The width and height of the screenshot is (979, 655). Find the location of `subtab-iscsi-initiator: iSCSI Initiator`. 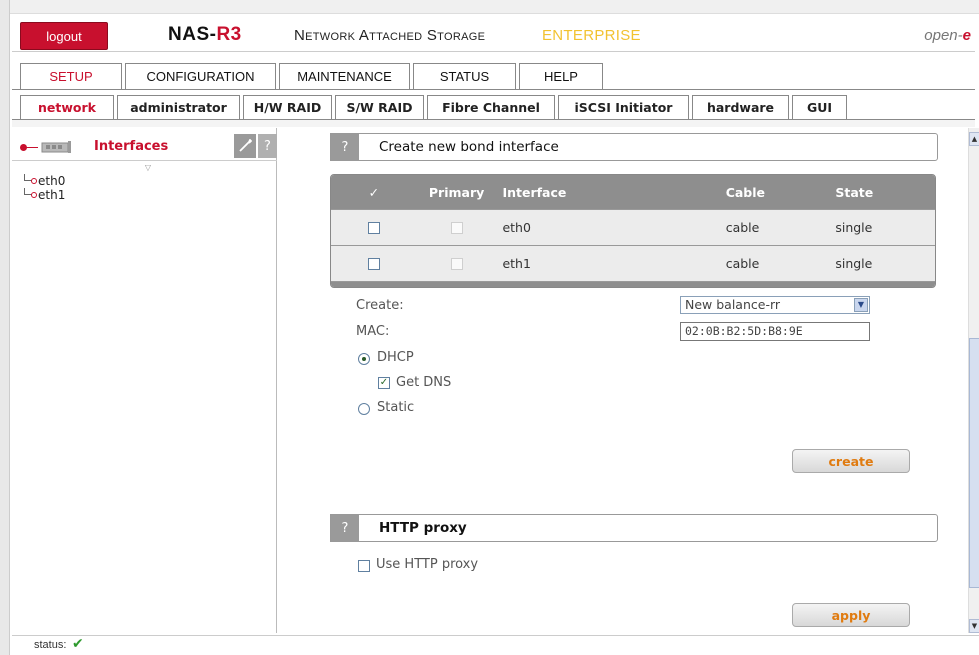

subtab-iscsi-initiator: iSCSI Initiator is located at coordinates (623, 107).